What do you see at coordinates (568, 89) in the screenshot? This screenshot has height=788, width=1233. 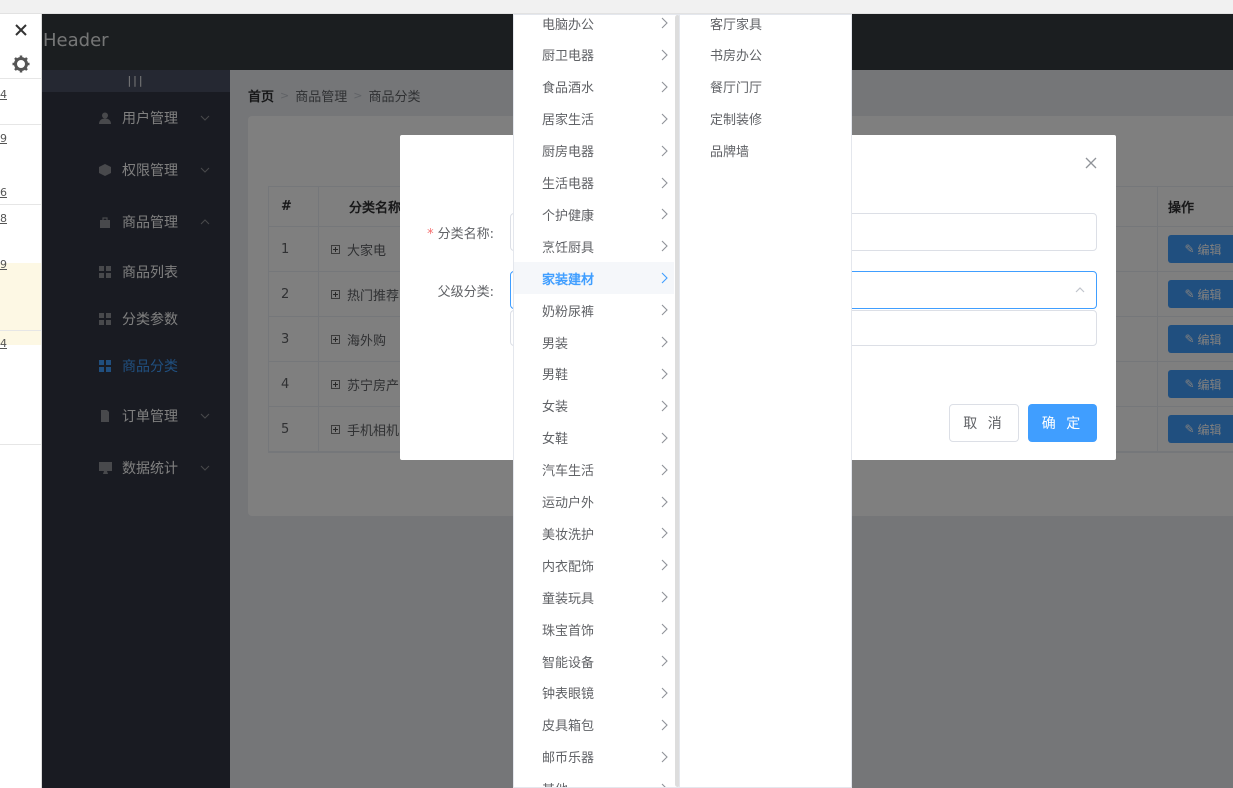 I see `cascader-option-label: 食品酒水` at bounding box center [568, 89].